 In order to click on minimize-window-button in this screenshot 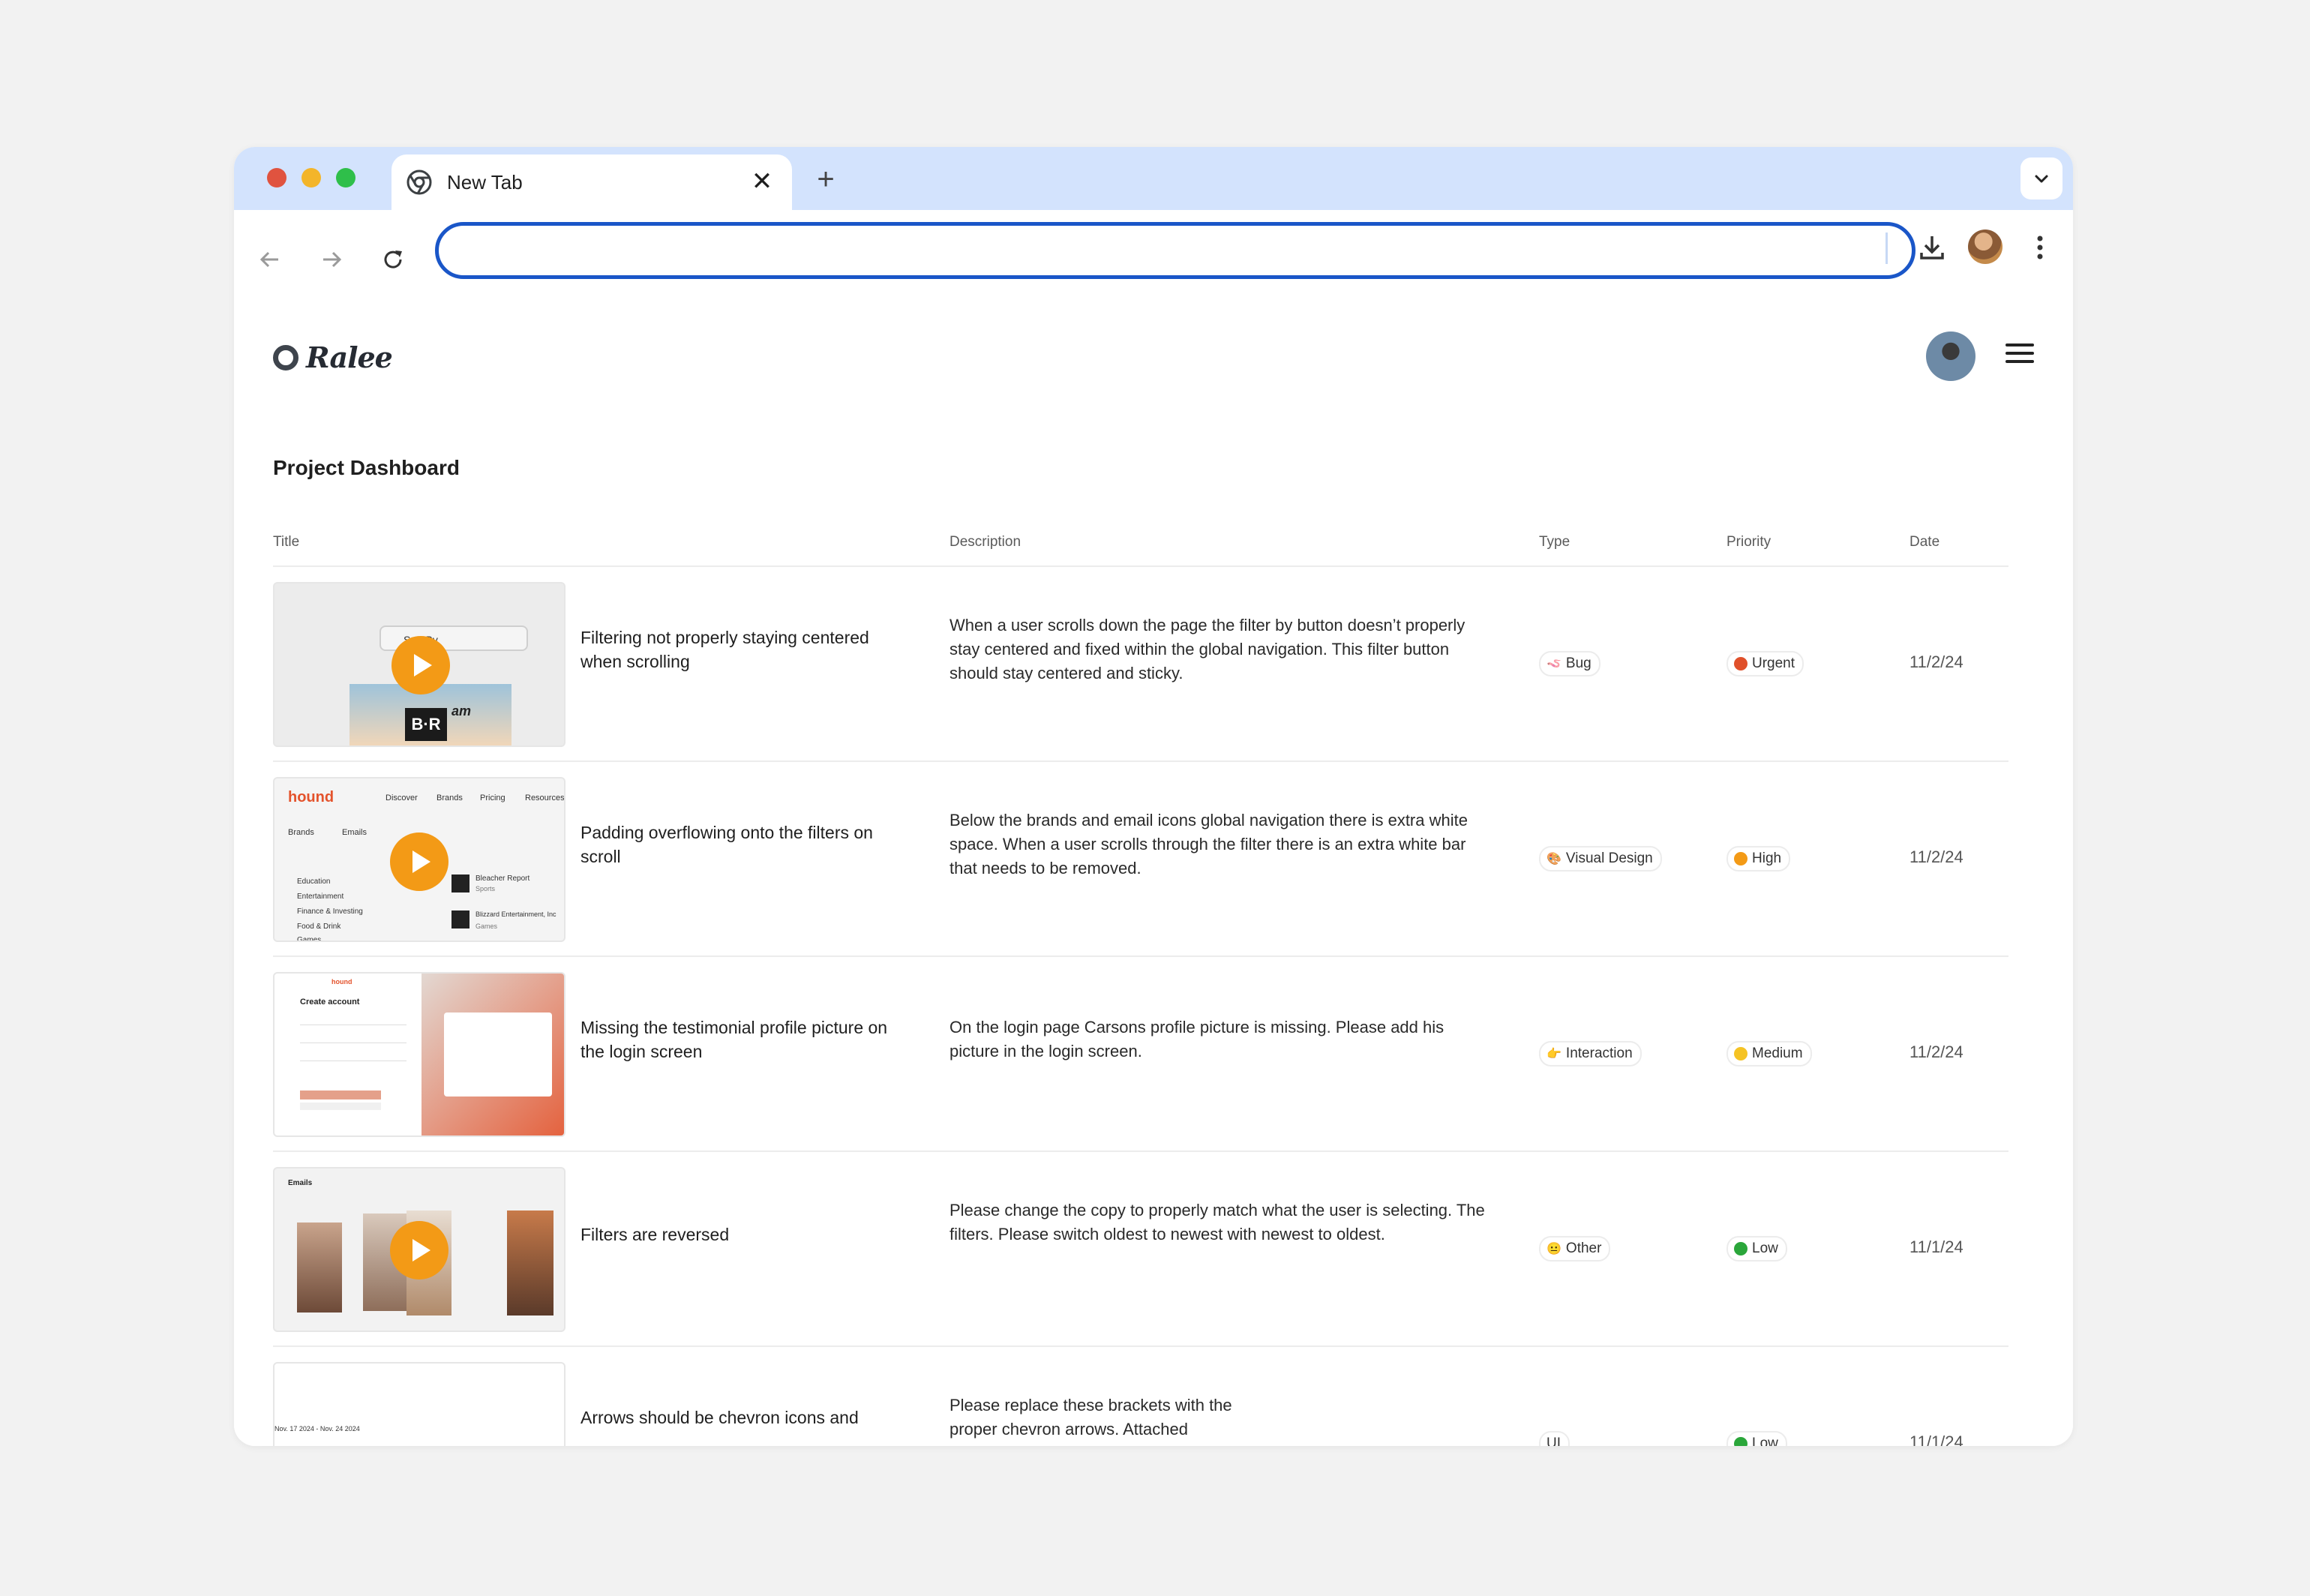, I will do `click(311, 178)`.